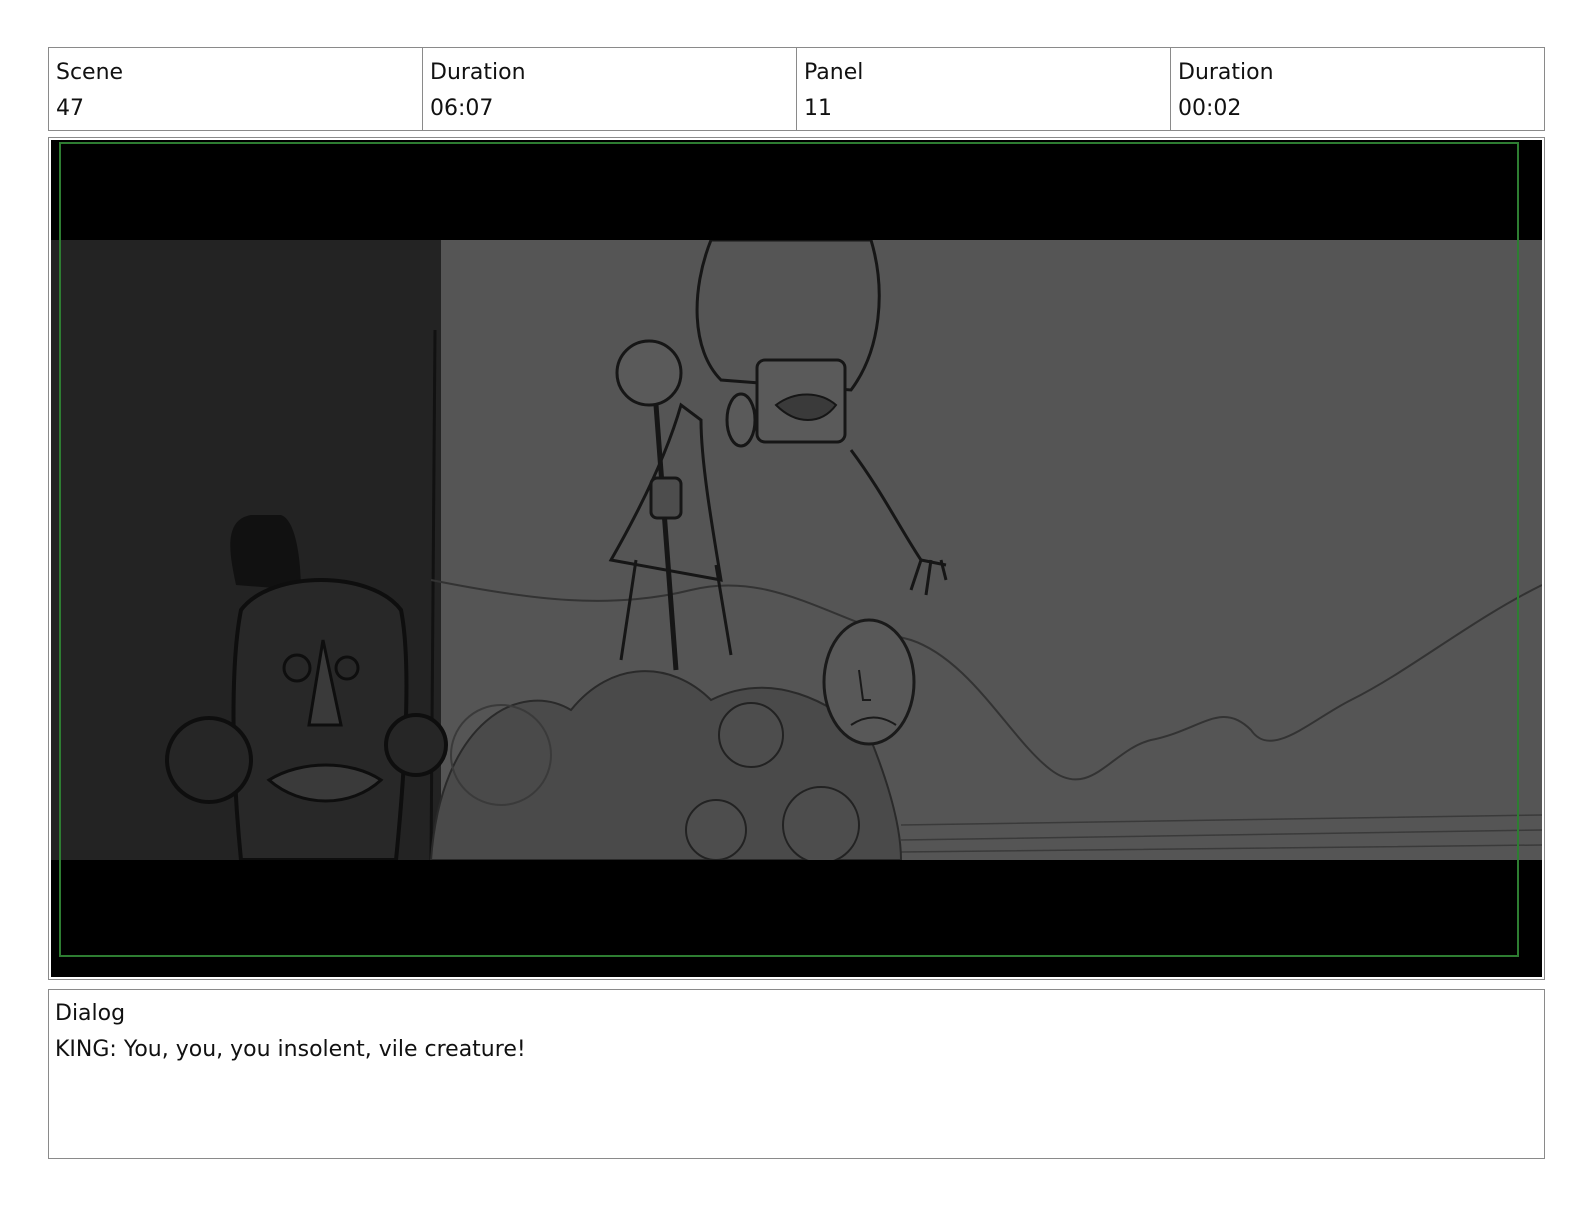 The image size is (1584, 1224). What do you see at coordinates (265, 552) in the screenshot?
I see `mask-topknot` at bounding box center [265, 552].